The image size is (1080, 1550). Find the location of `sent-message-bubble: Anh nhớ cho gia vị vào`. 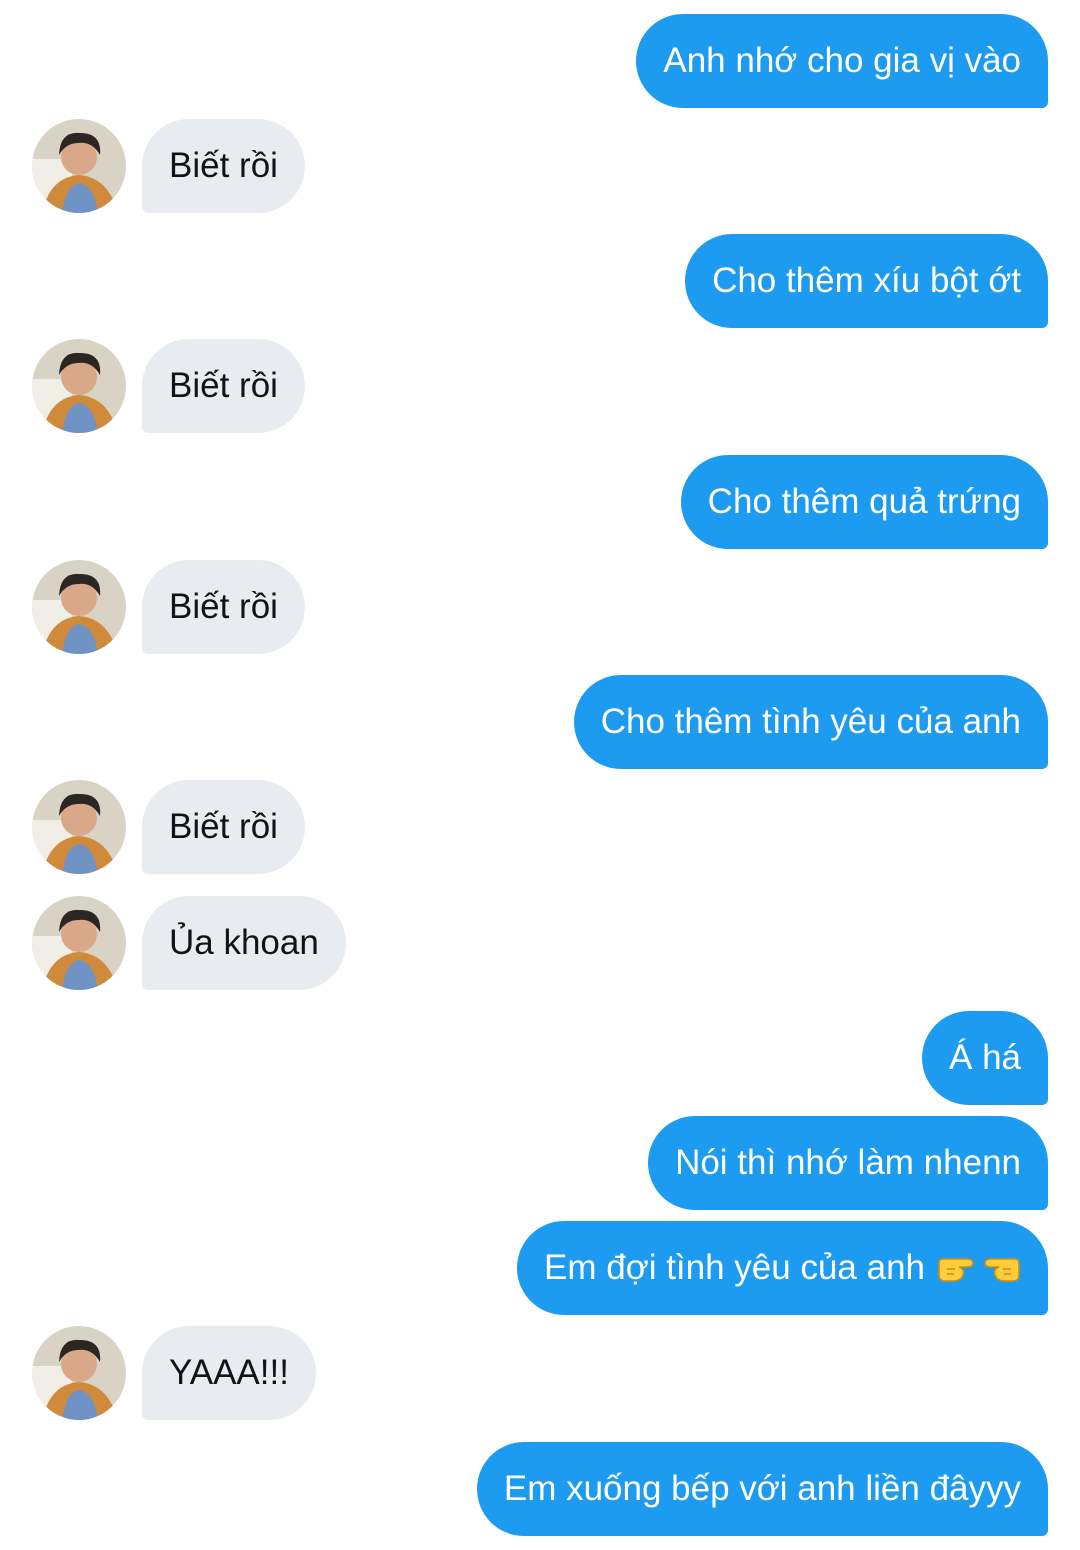

sent-message-bubble: Anh nhớ cho gia vị vào is located at coordinates (842, 61).